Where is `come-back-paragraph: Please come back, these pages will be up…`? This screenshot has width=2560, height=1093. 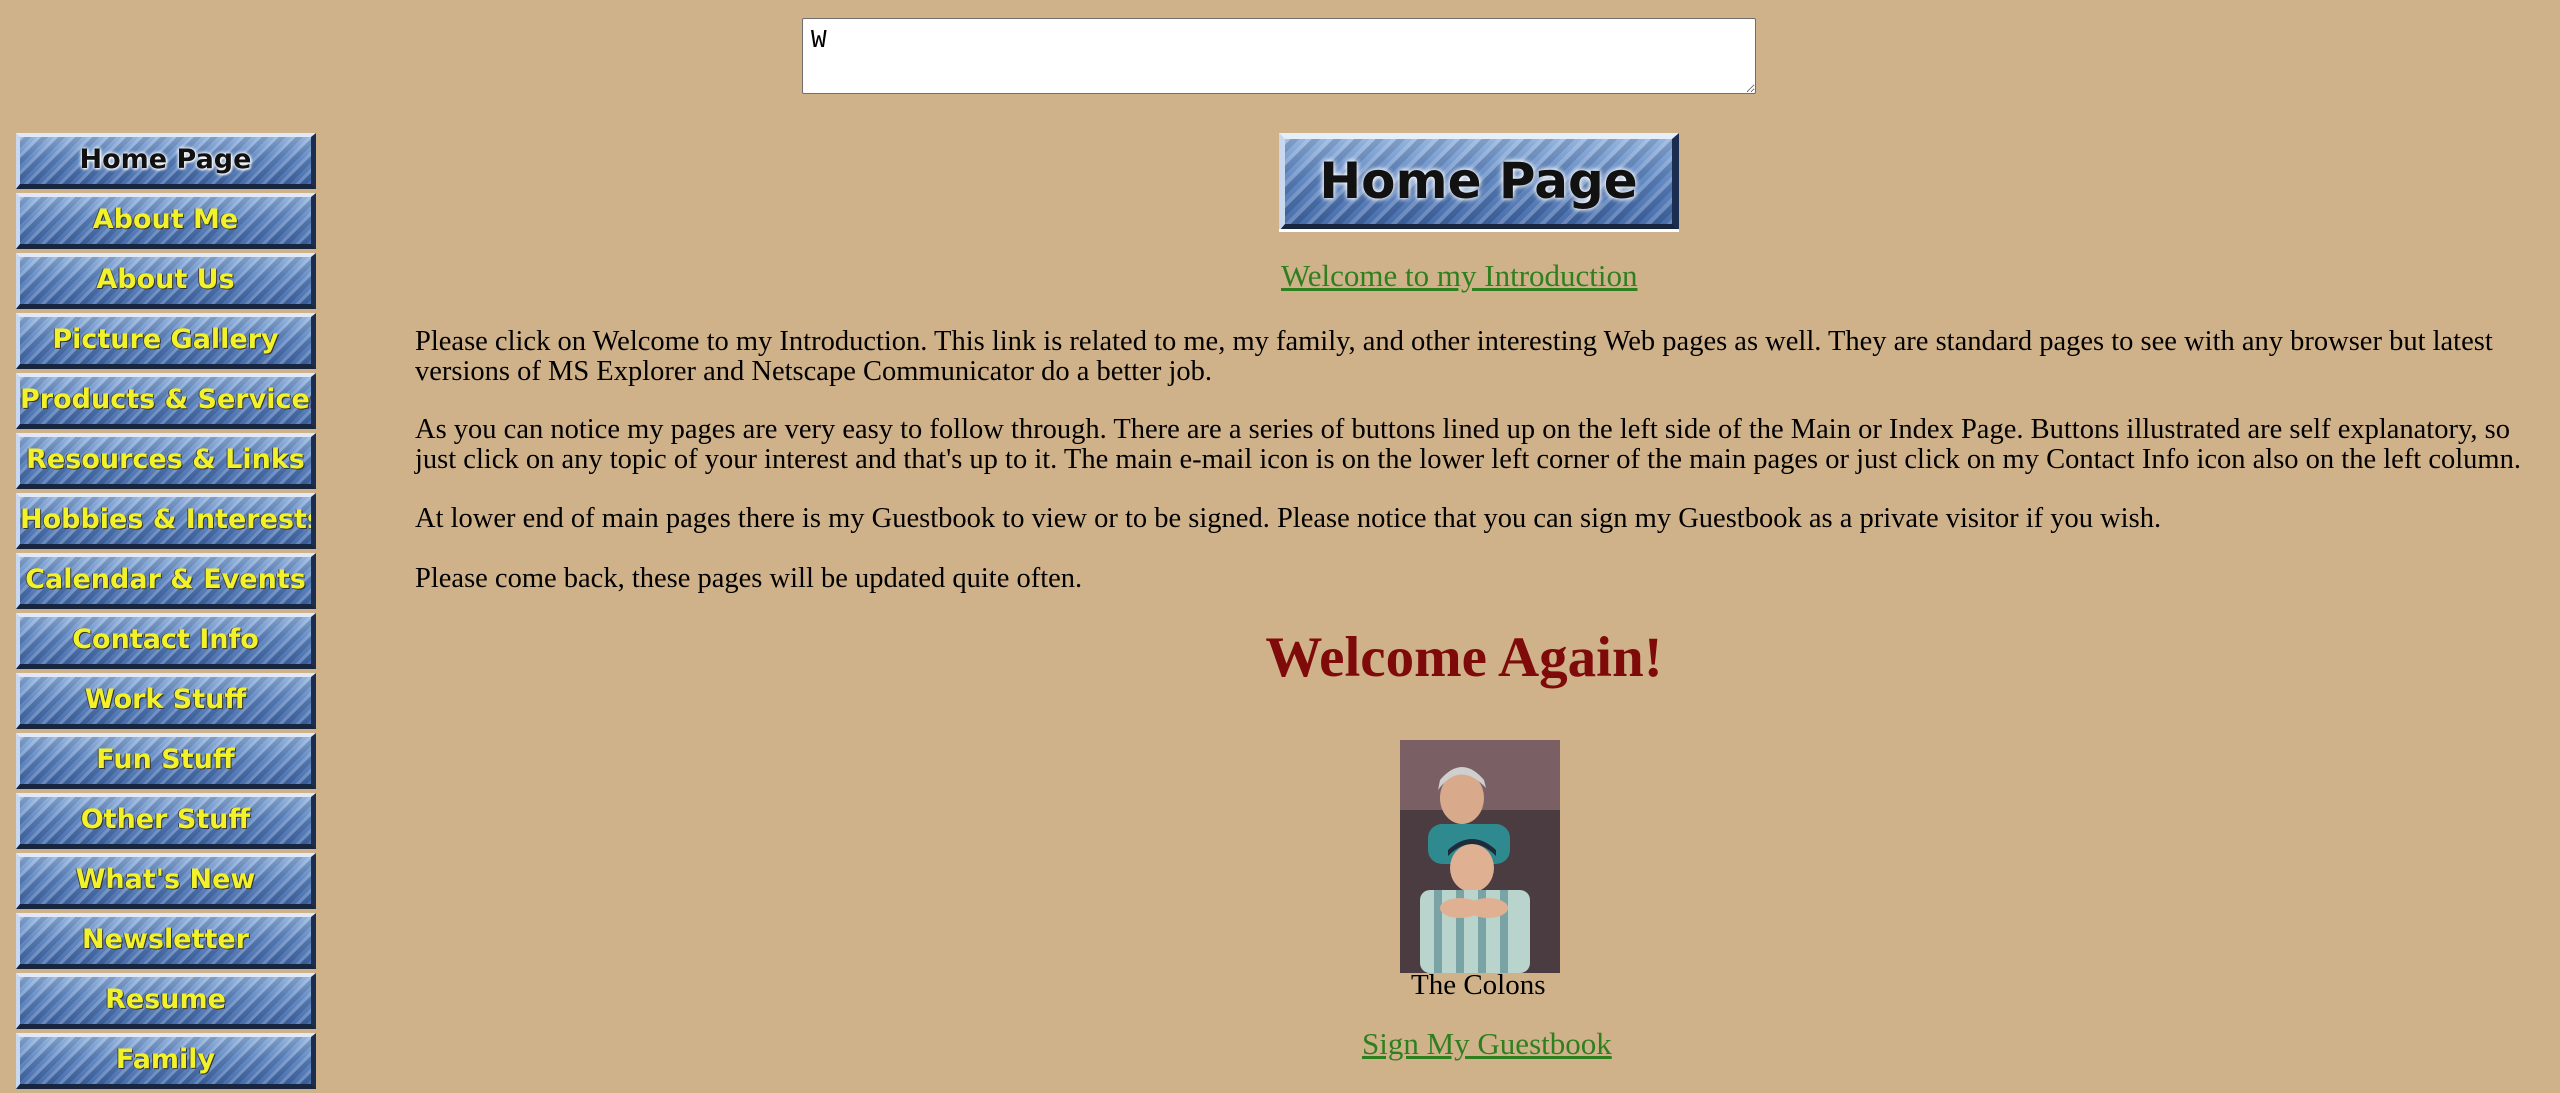 come-back-paragraph: Please come back, these pages will be up… is located at coordinates (749, 578).